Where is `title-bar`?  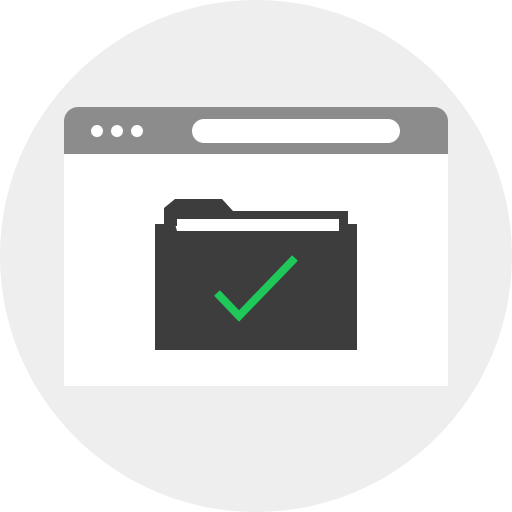 title-bar is located at coordinates (256, 130).